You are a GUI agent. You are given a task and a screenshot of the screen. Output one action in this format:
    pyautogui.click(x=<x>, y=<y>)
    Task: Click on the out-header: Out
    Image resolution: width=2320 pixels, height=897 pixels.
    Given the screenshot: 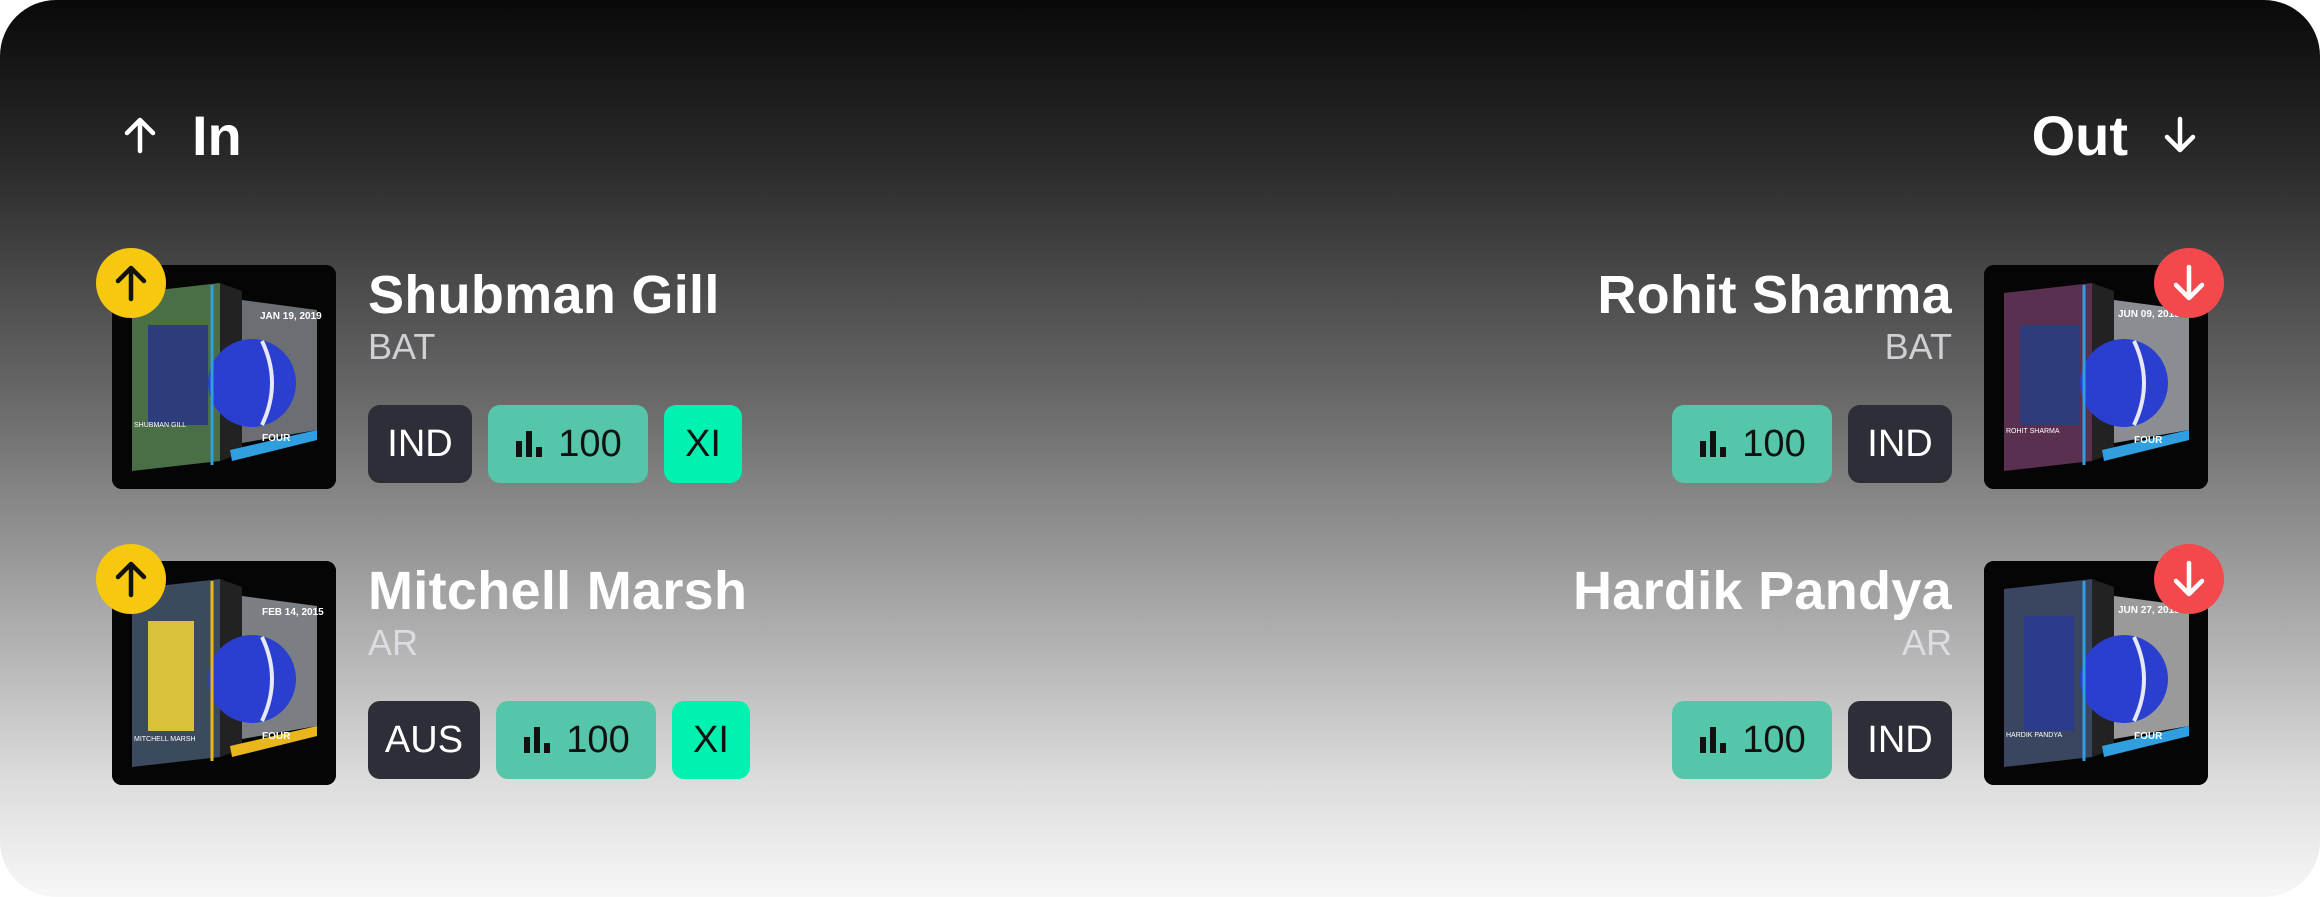 What is the action you would take?
    pyautogui.click(x=2115, y=135)
    